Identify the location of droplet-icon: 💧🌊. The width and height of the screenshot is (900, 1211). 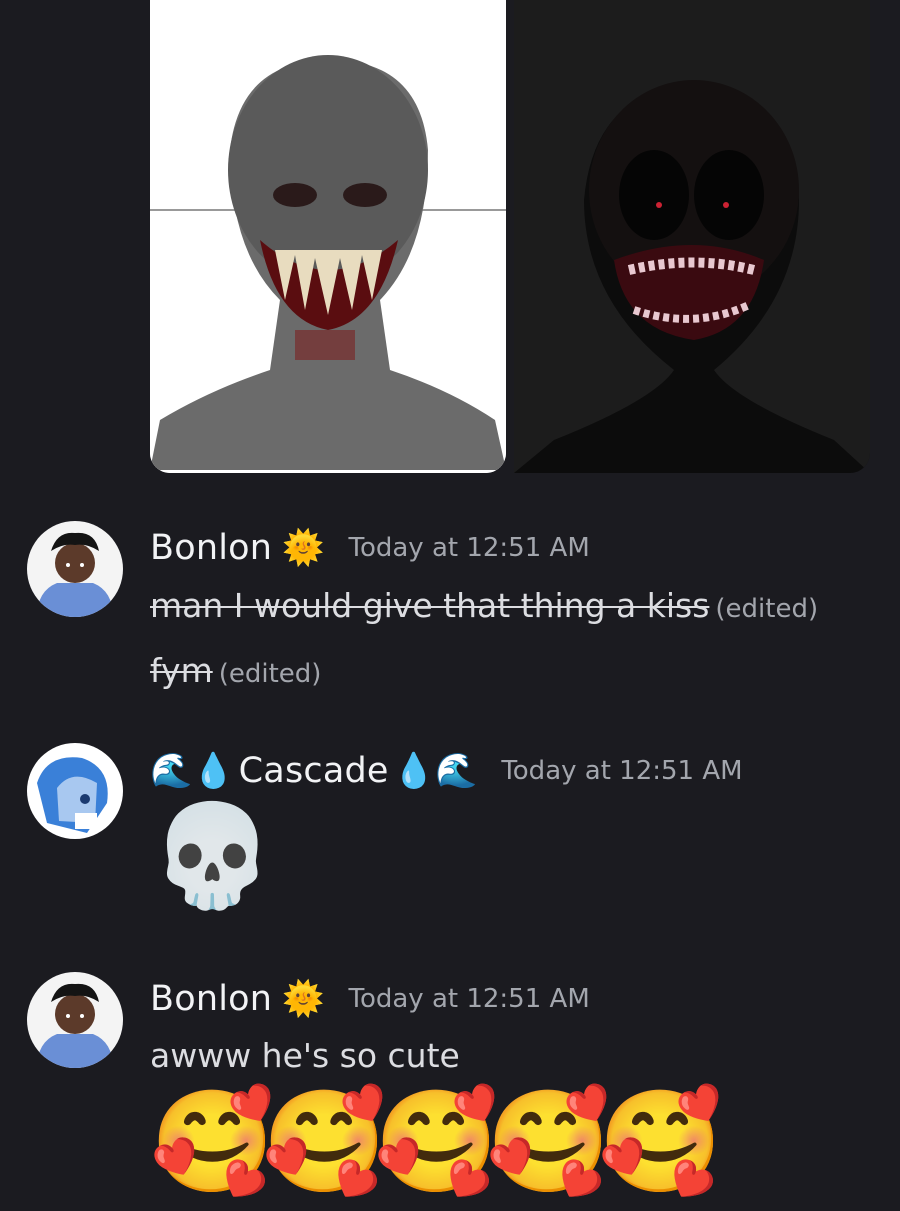
(435, 771).